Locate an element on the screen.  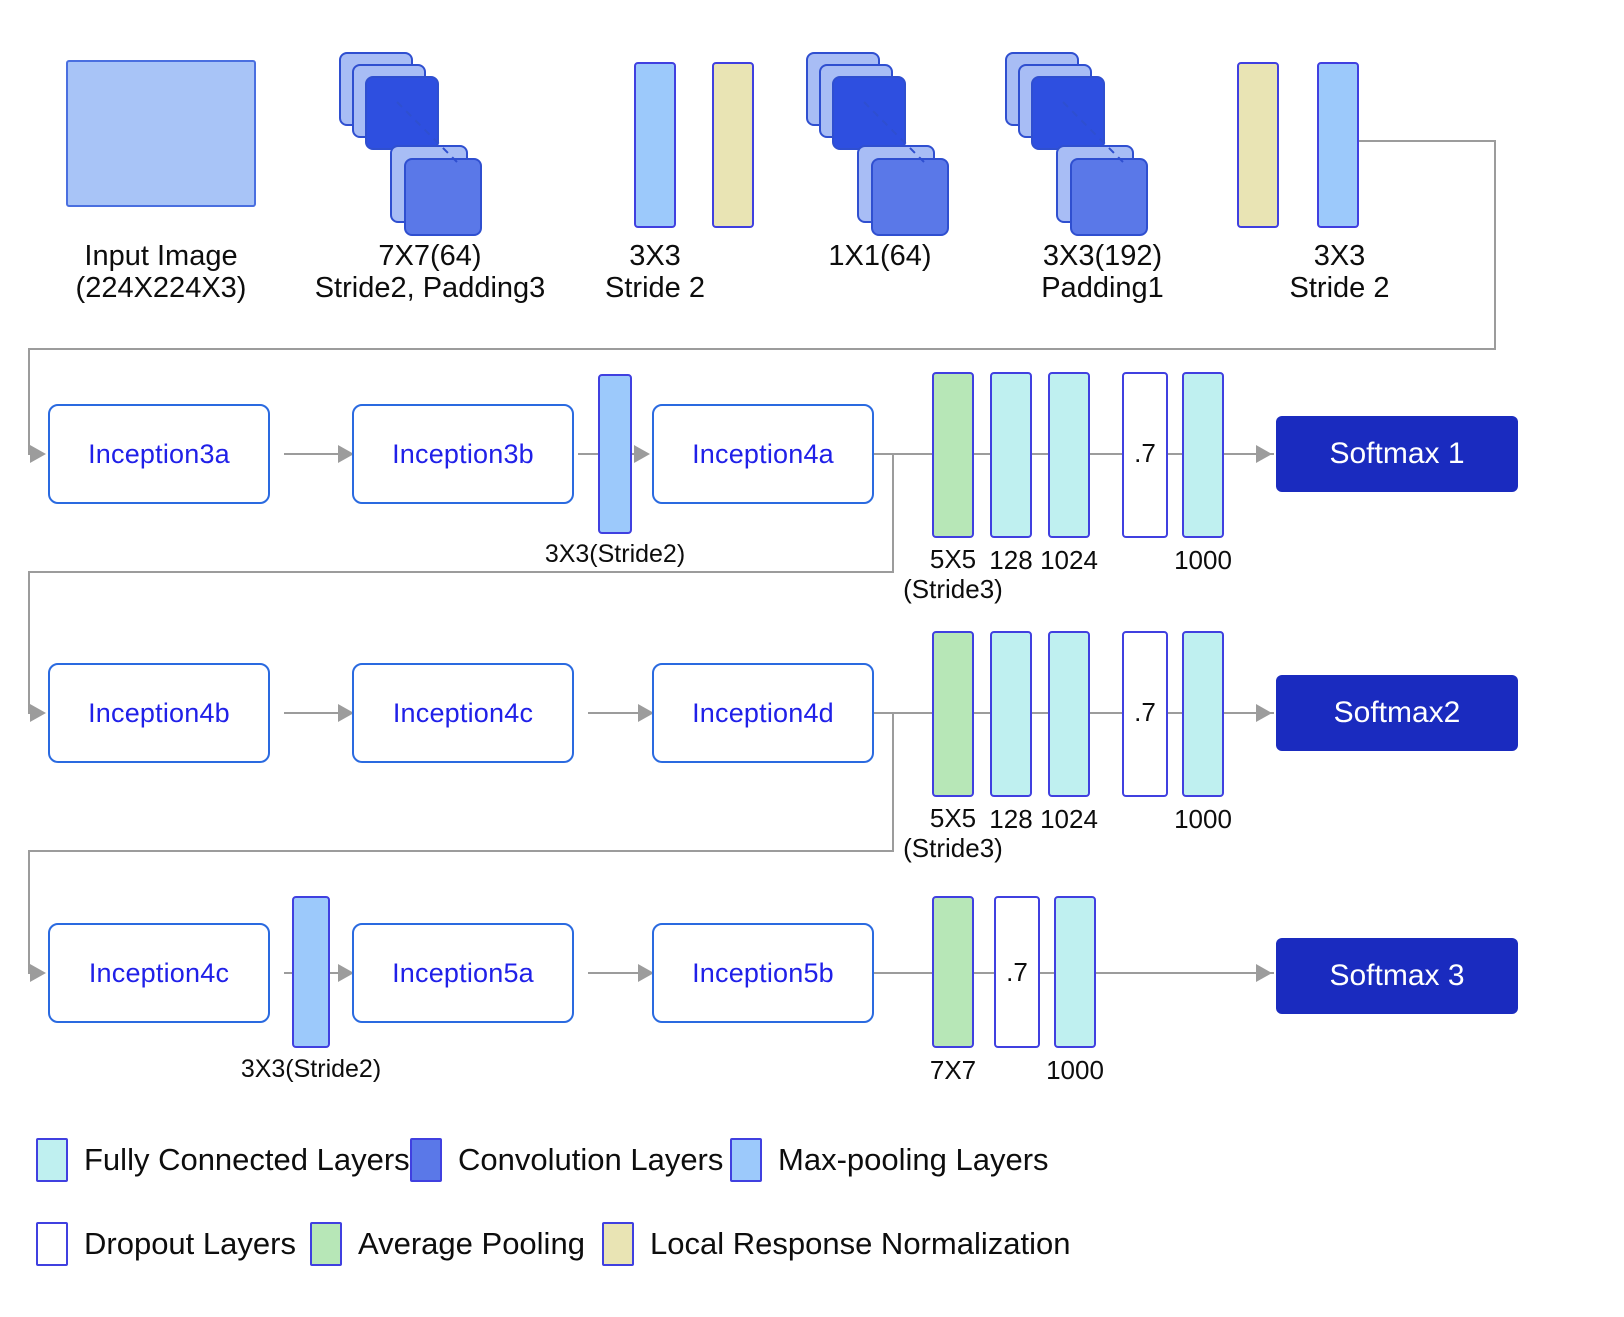
lrn-b-block is located at coordinates (1258, 145).